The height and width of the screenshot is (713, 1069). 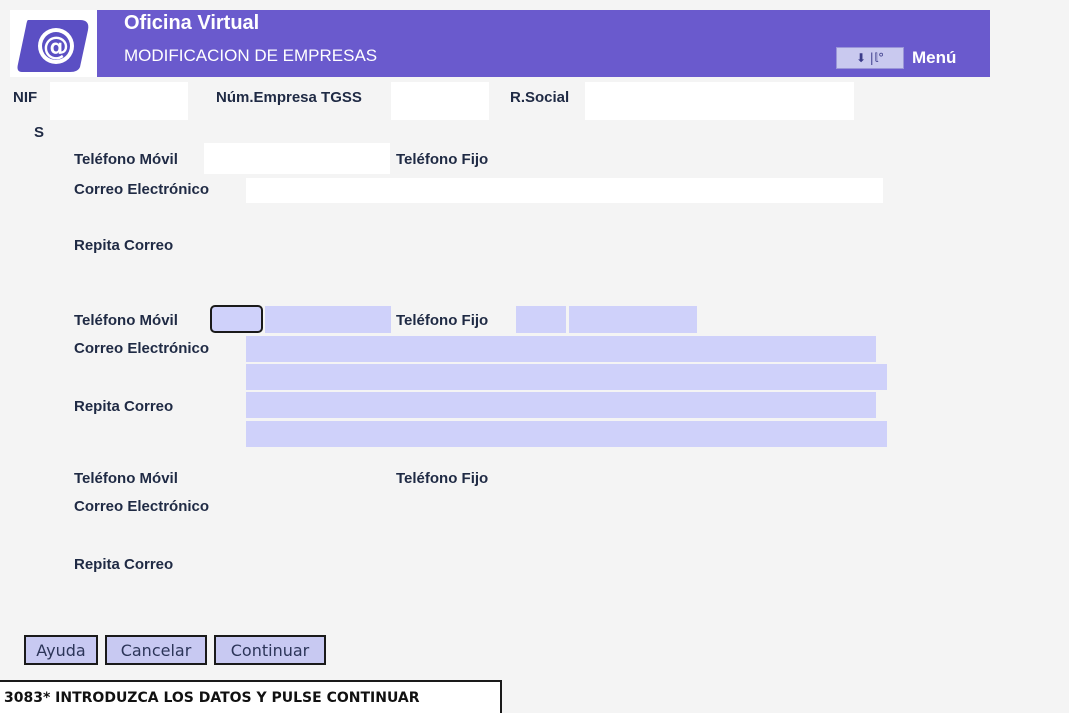 What do you see at coordinates (126, 159) in the screenshot?
I see `block1-mobile-label: Teléfono Móvil` at bounding box center [126, 159].